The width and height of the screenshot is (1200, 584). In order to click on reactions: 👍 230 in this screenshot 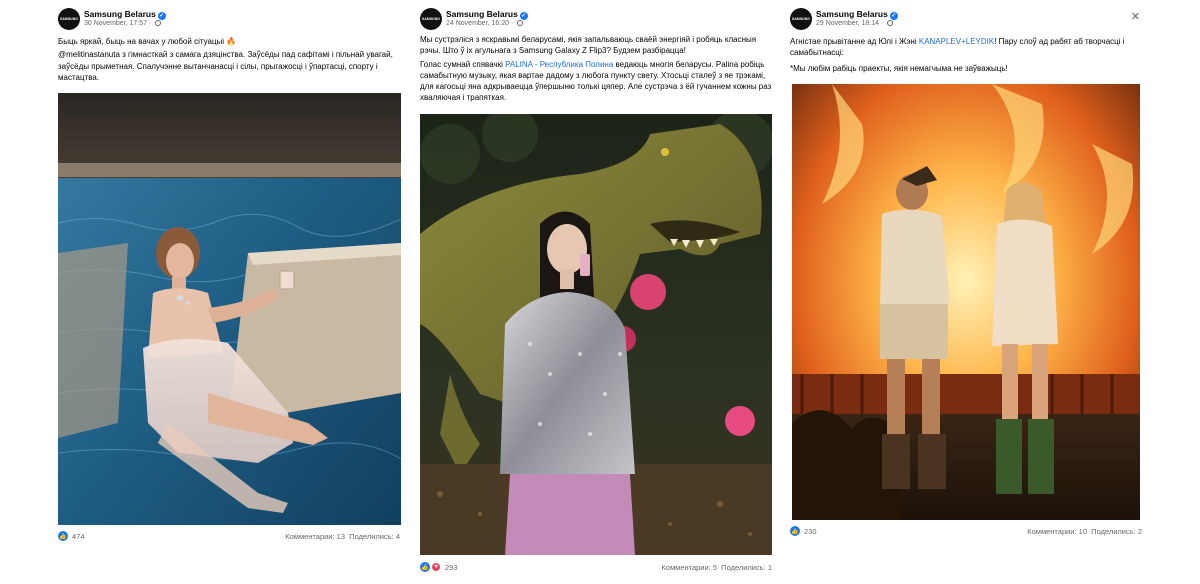, I will do `click(803, 531)`.